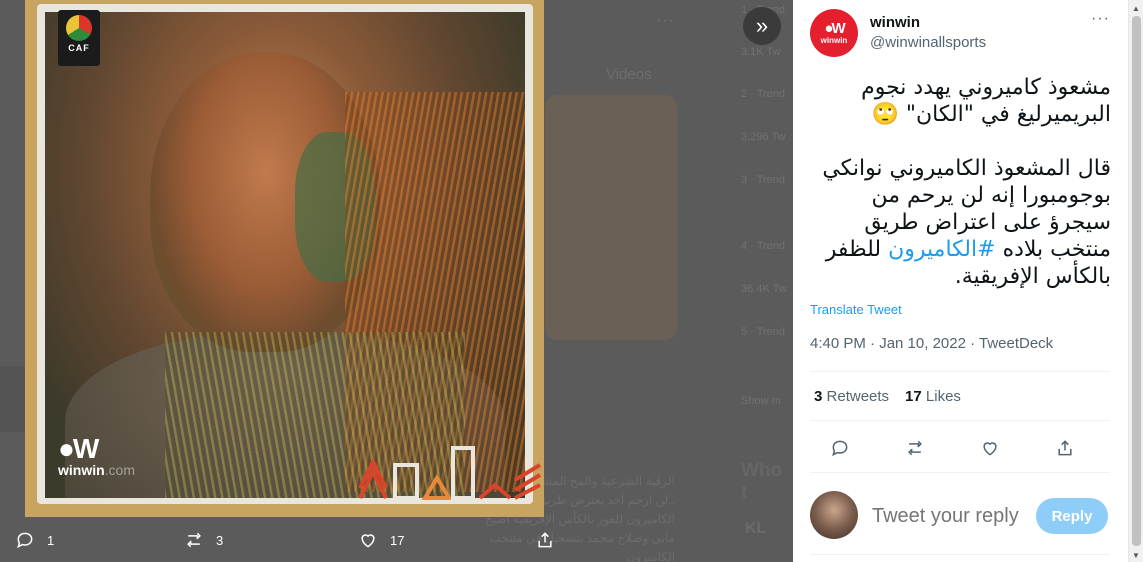  I want to click on media-share-button, so click(545, 540).